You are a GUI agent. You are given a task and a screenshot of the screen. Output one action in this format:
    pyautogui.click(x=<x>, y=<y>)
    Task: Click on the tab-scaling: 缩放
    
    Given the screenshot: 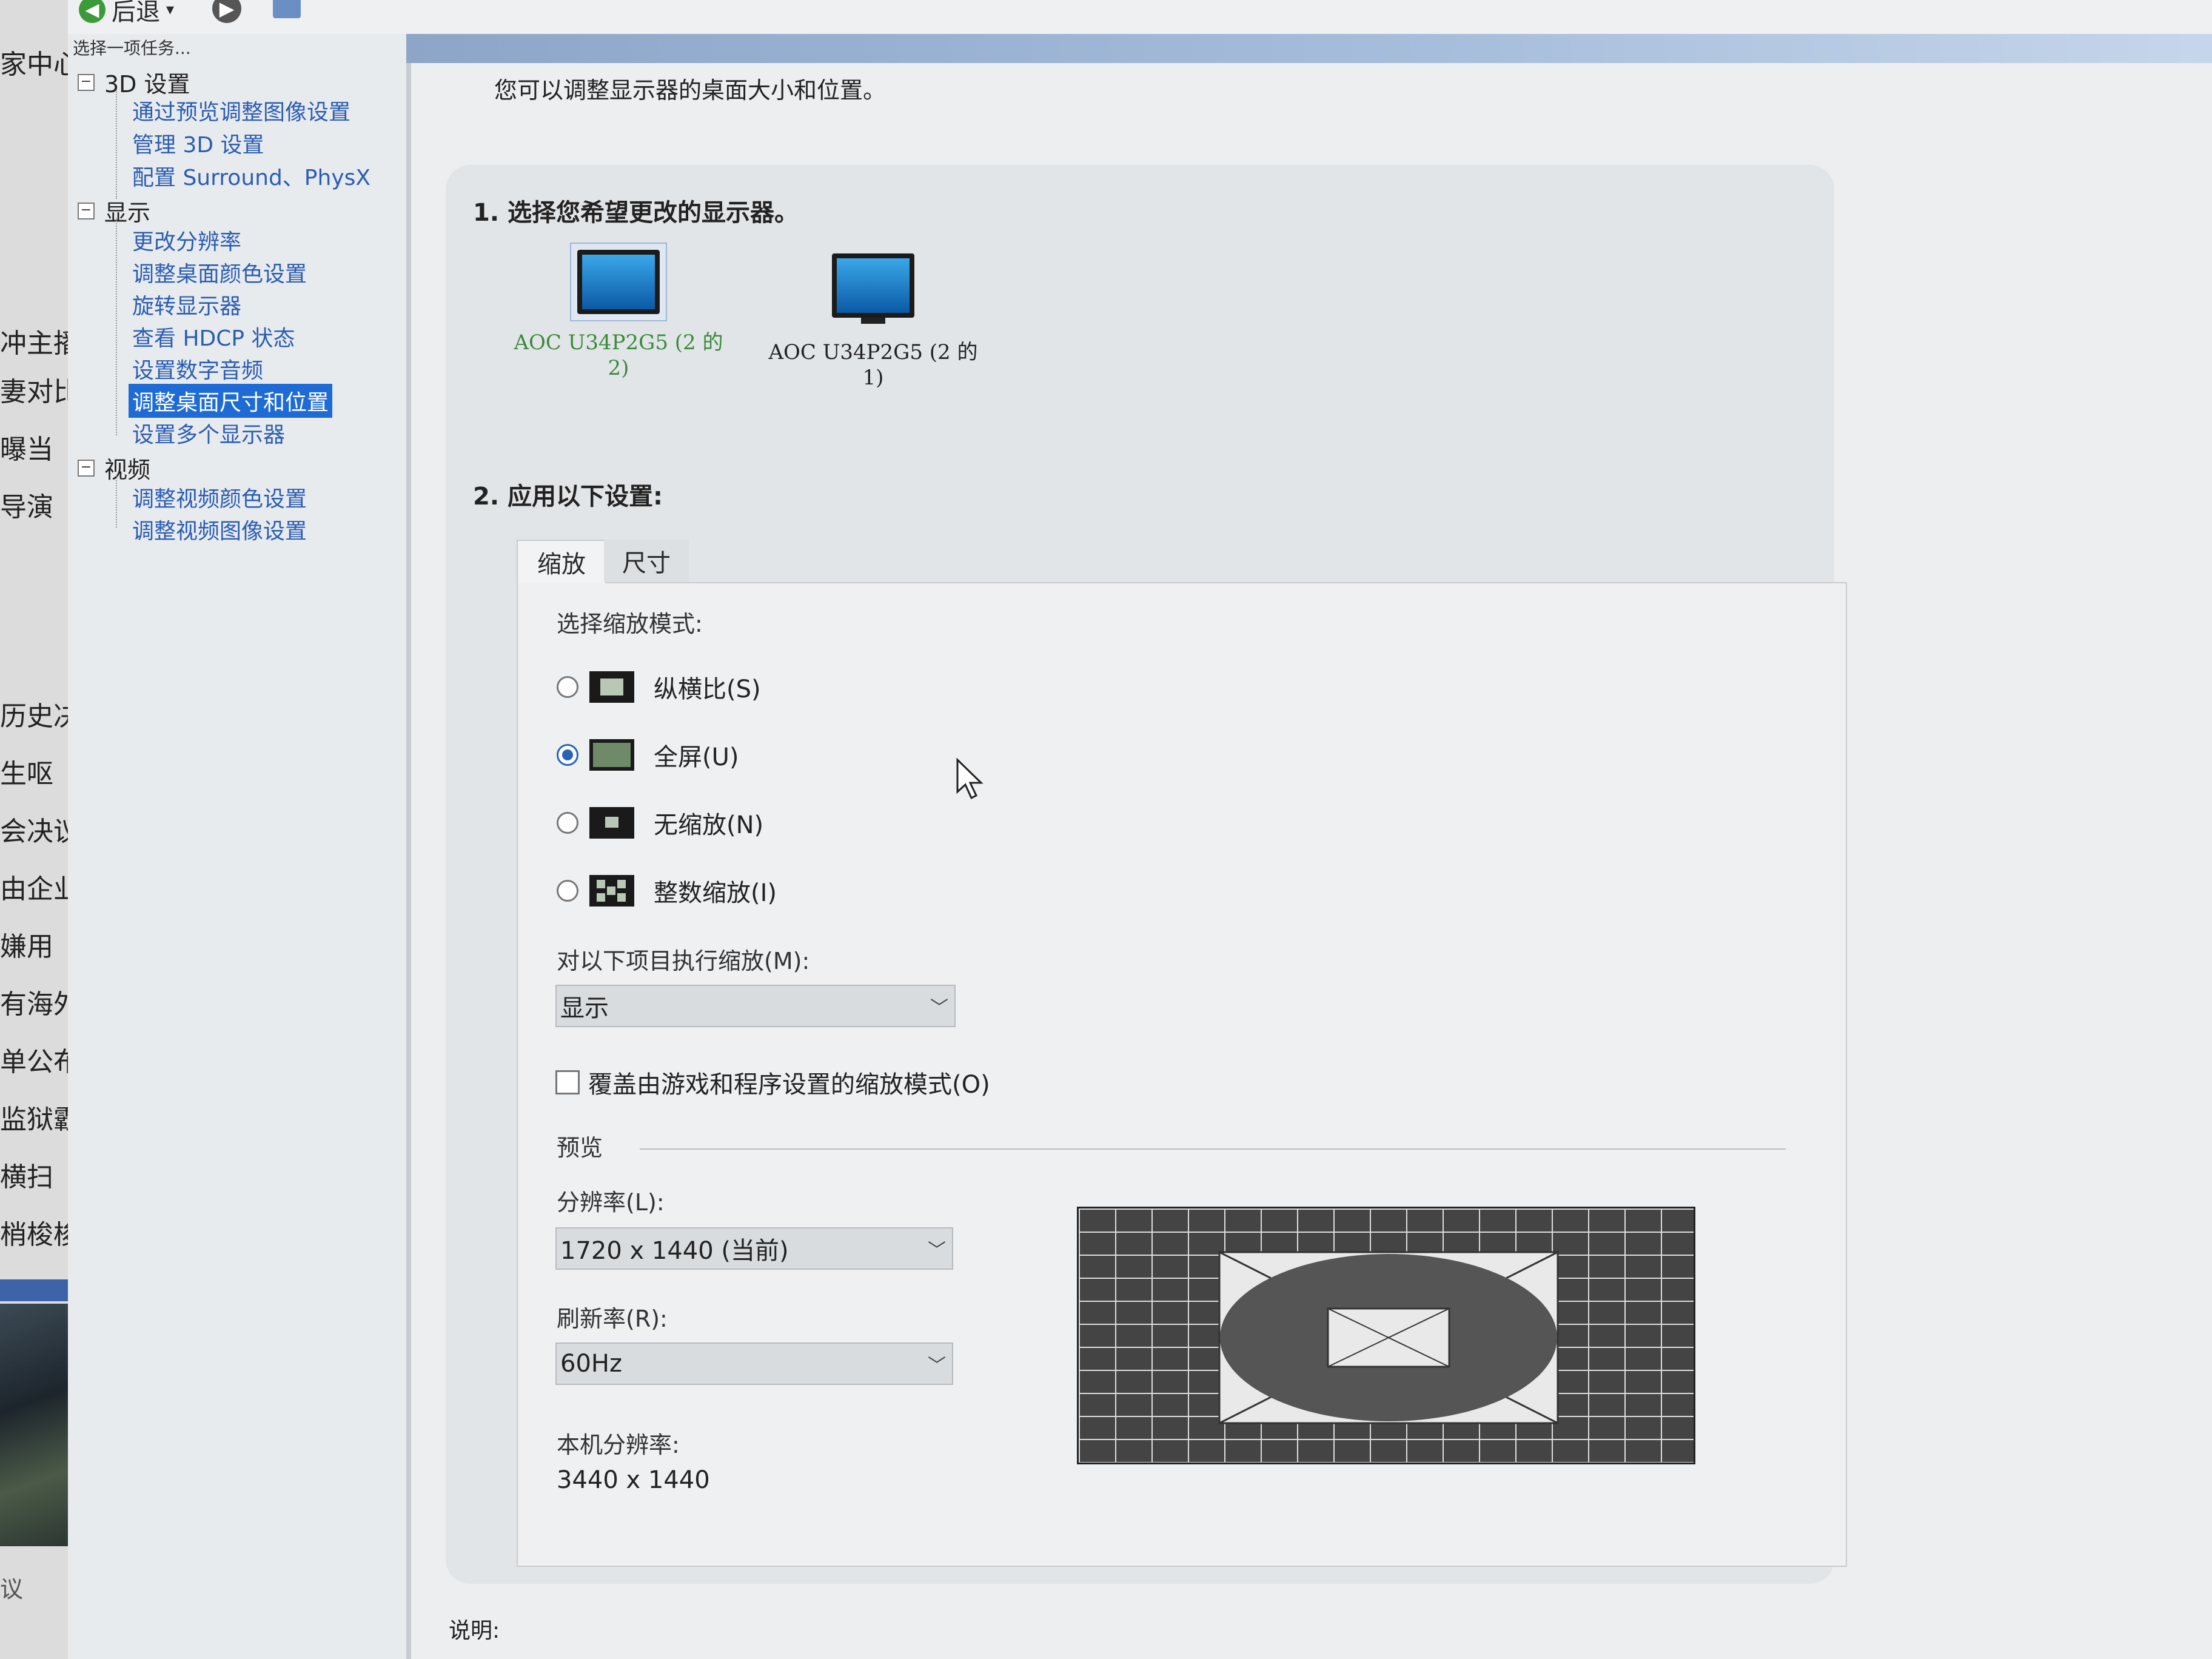 What is the action you would take?
    pyautogui.click(x=561, y=561)
    